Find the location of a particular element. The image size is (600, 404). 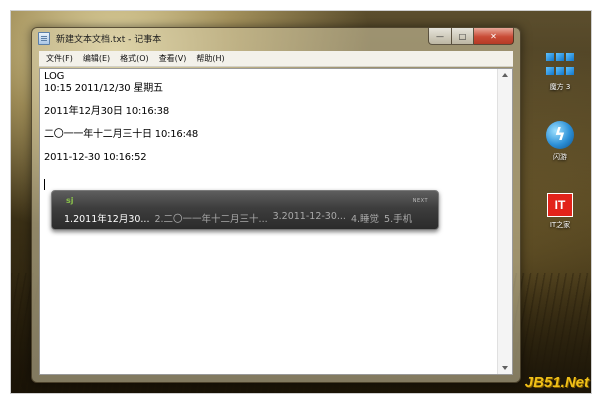

menu-help: 帮助(H) is located at coordinates (210, 58).